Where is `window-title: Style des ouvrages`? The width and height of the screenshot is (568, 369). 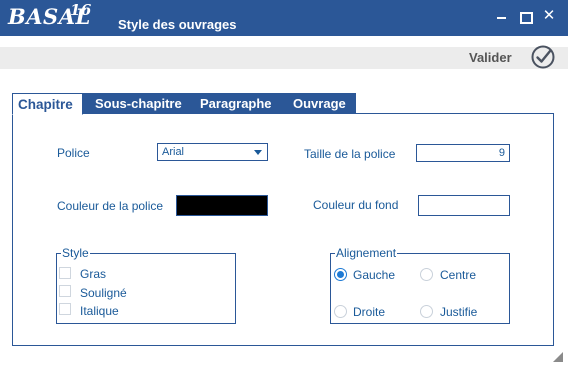 window-title: Style des ouvrages is located at coordinates (177, 24).